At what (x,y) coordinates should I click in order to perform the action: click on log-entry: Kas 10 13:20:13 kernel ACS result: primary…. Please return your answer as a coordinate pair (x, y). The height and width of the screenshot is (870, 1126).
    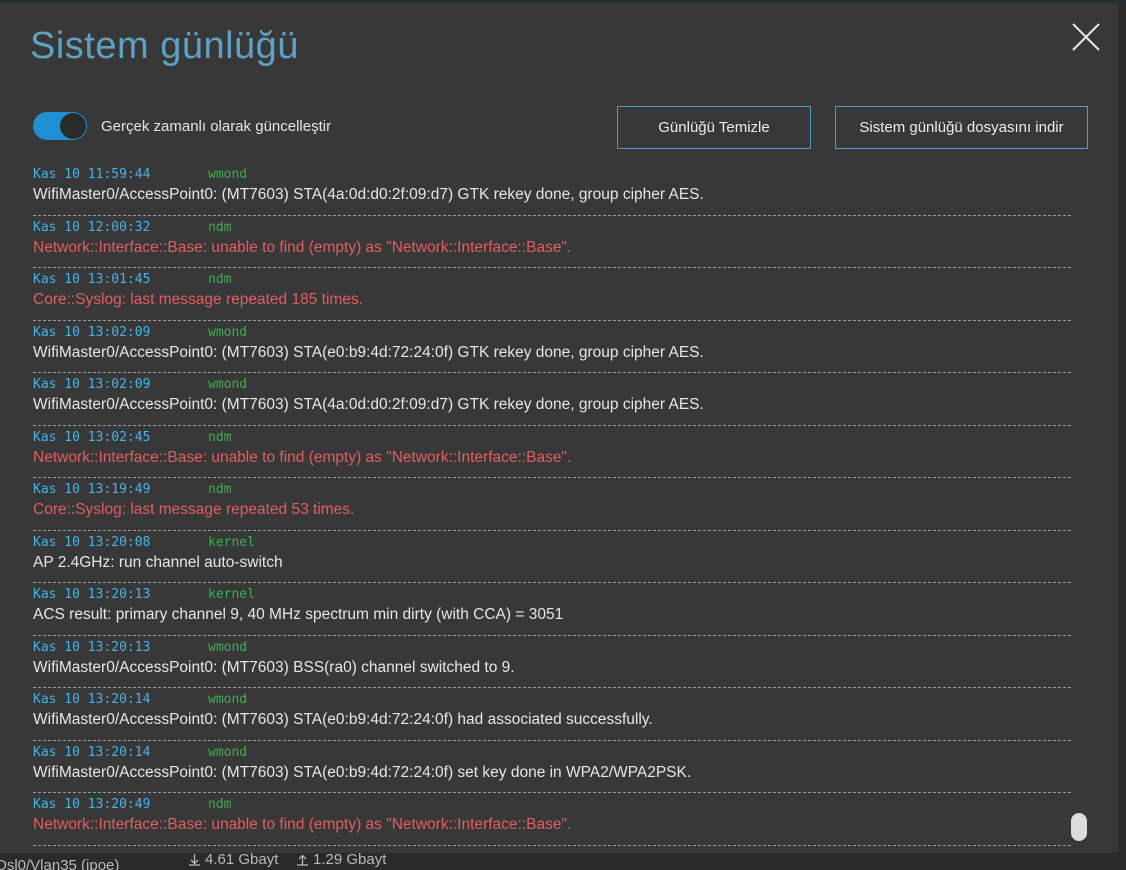
    Looking at the image, I should click on (552, 609).